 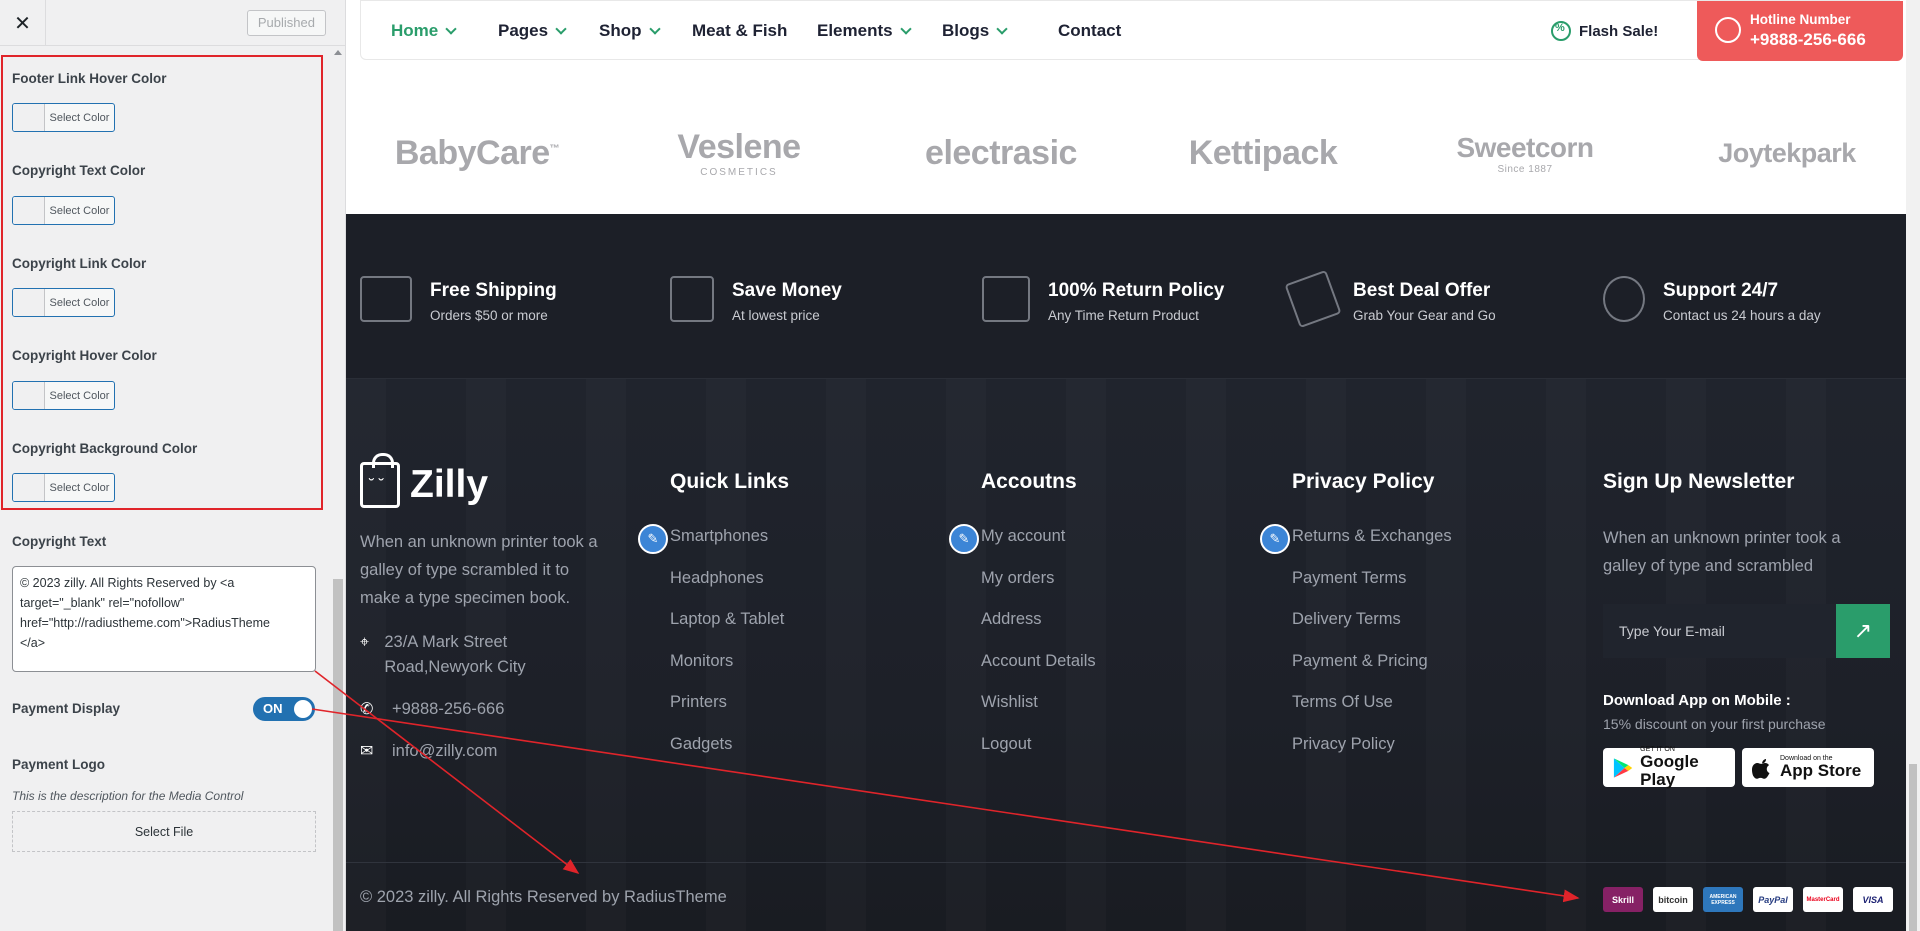 I want to click on arrow-up-right-icon: ↗, so click(x=1863, y=630).